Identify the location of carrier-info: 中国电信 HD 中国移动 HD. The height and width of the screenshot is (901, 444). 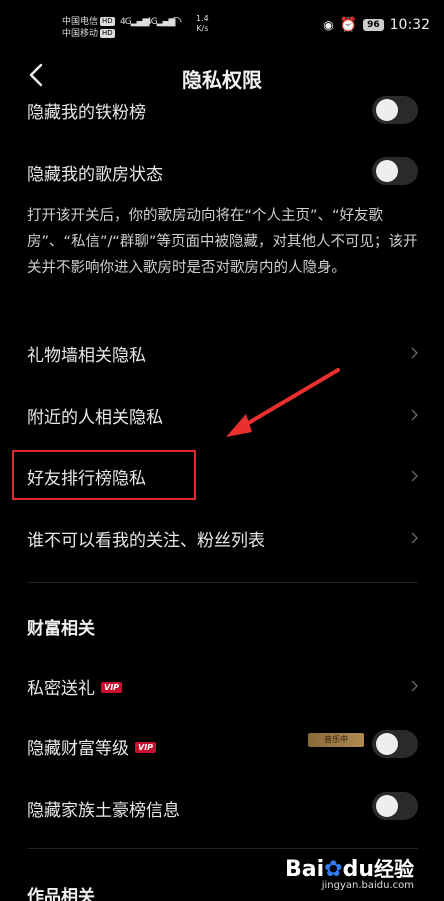
(88, 28).